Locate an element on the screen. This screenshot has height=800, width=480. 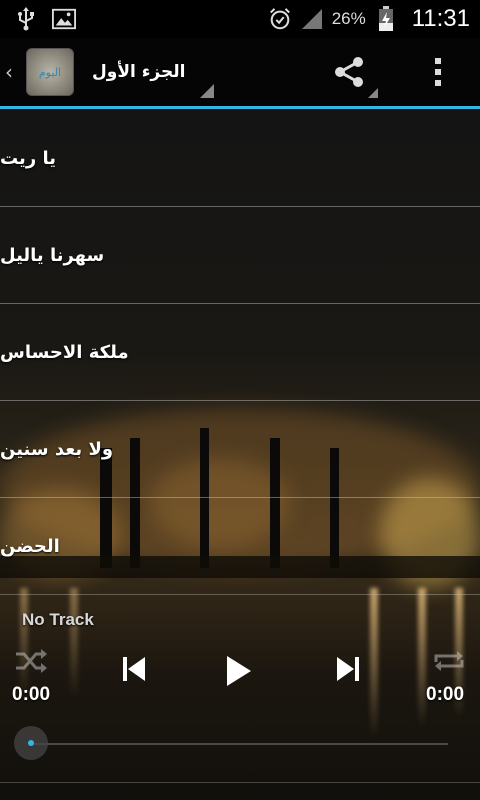
seek-thumb-dot is located at coordinates (31, 743).